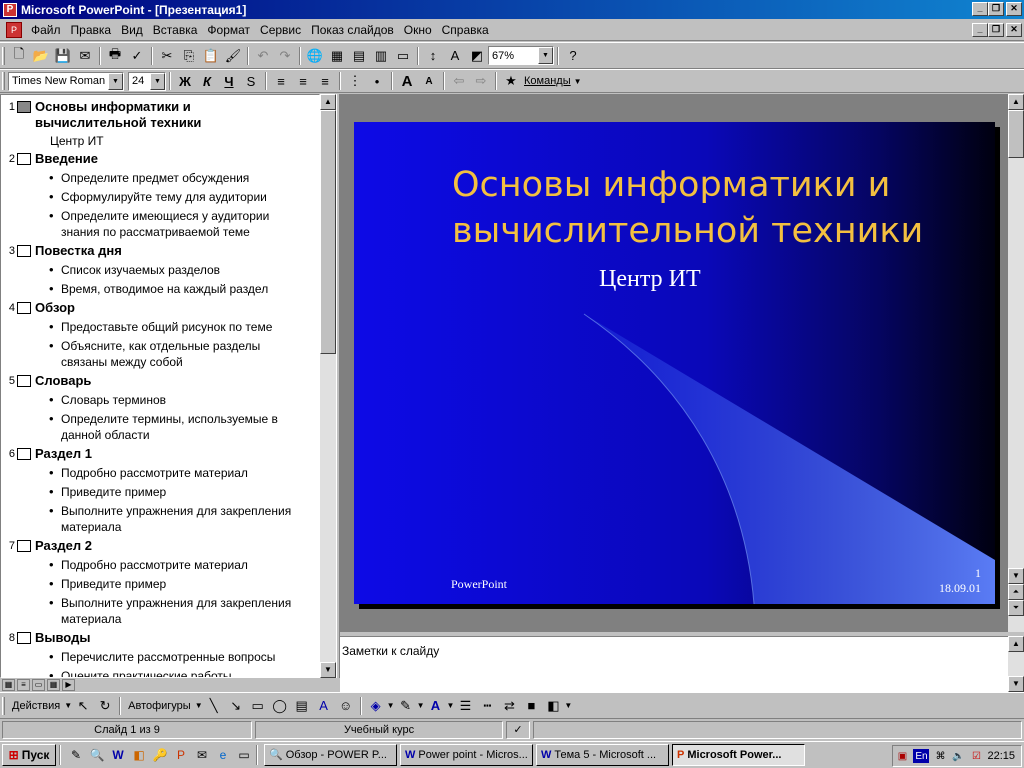 This screenshot has width=1024, height=768. Describe the element at coordinates (85, 56) in the screenshot. I see `email-icon: ✉` at that location.